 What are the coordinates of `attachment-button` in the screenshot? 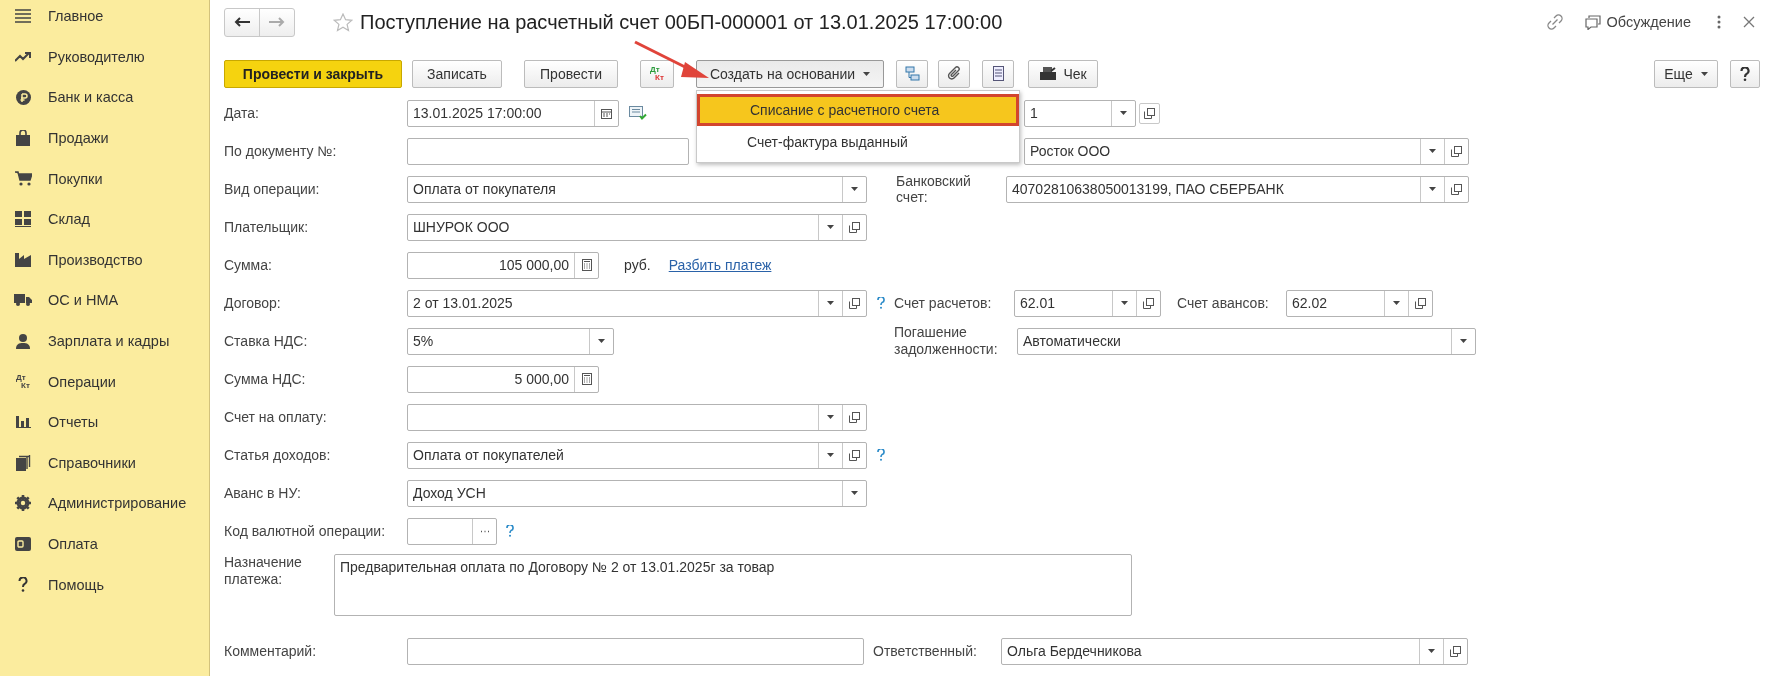 It's located at (954, 73).